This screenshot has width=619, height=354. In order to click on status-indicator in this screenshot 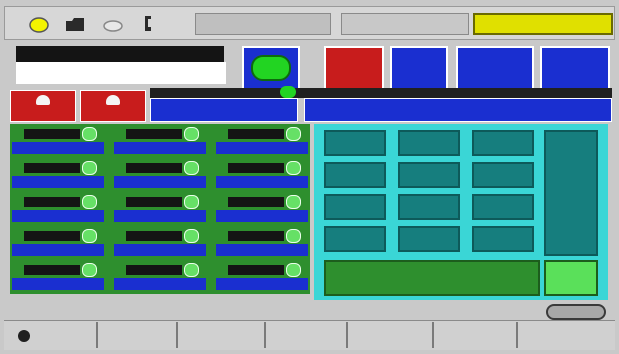, I will do `click(543, 24)`.